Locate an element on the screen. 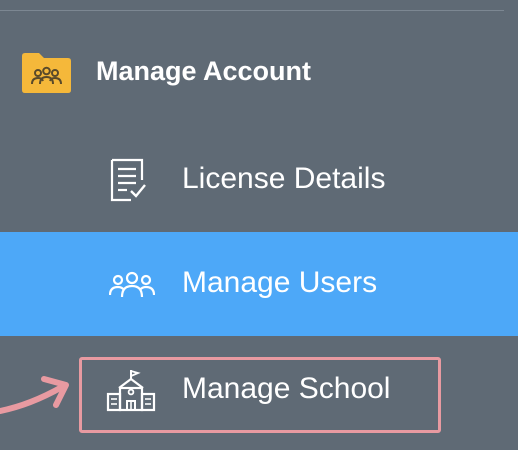  manage-account-section-header: Manage Account is located at coordinates (259, 75).